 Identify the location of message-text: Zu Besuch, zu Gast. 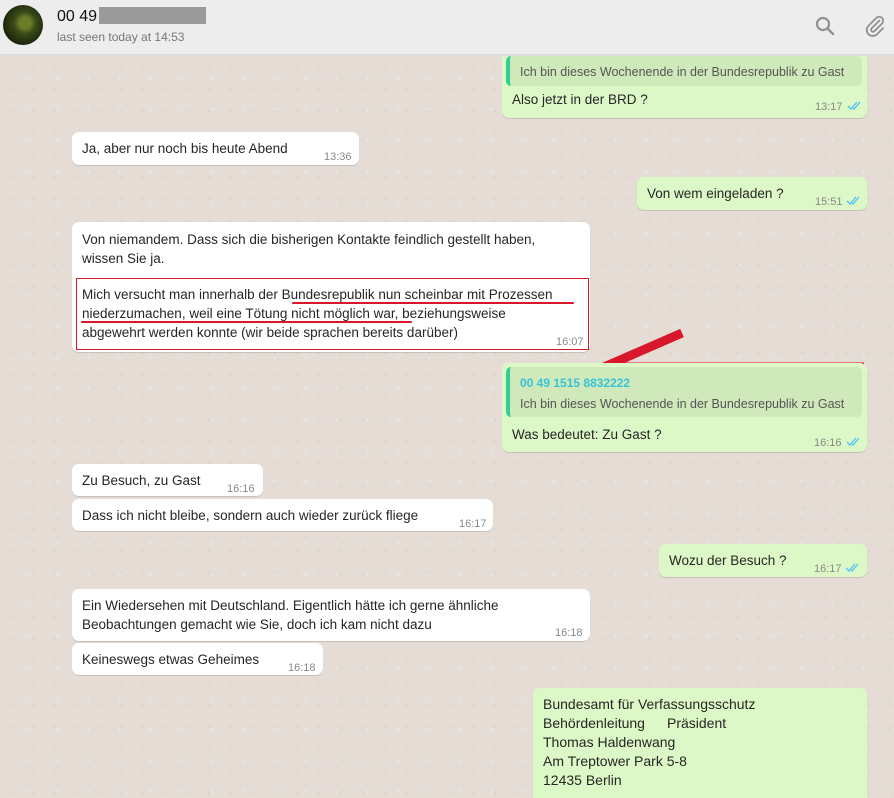
(141, 480).